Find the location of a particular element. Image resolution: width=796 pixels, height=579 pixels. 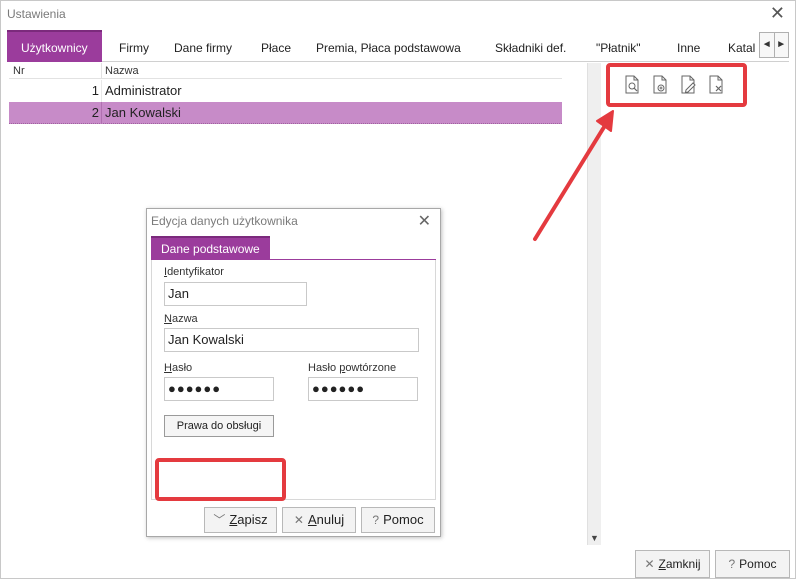

save-button: ﹀ Zapisz is located at coordinates (240, 520).